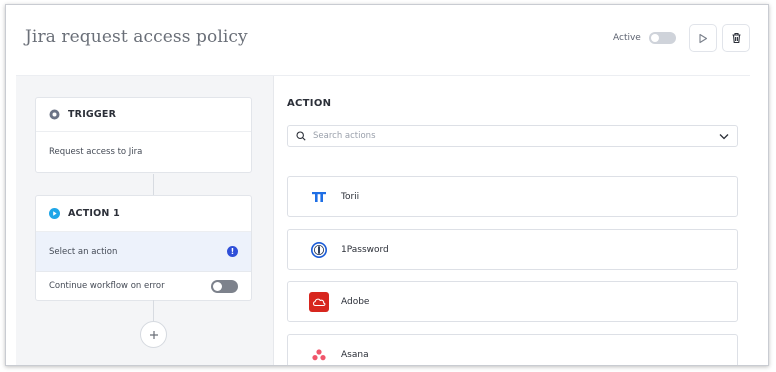 This screenshot has width=776, height=372. Describe the element at coordinates (662, 38) in the screenshot. I see `active-toggle` at that location.